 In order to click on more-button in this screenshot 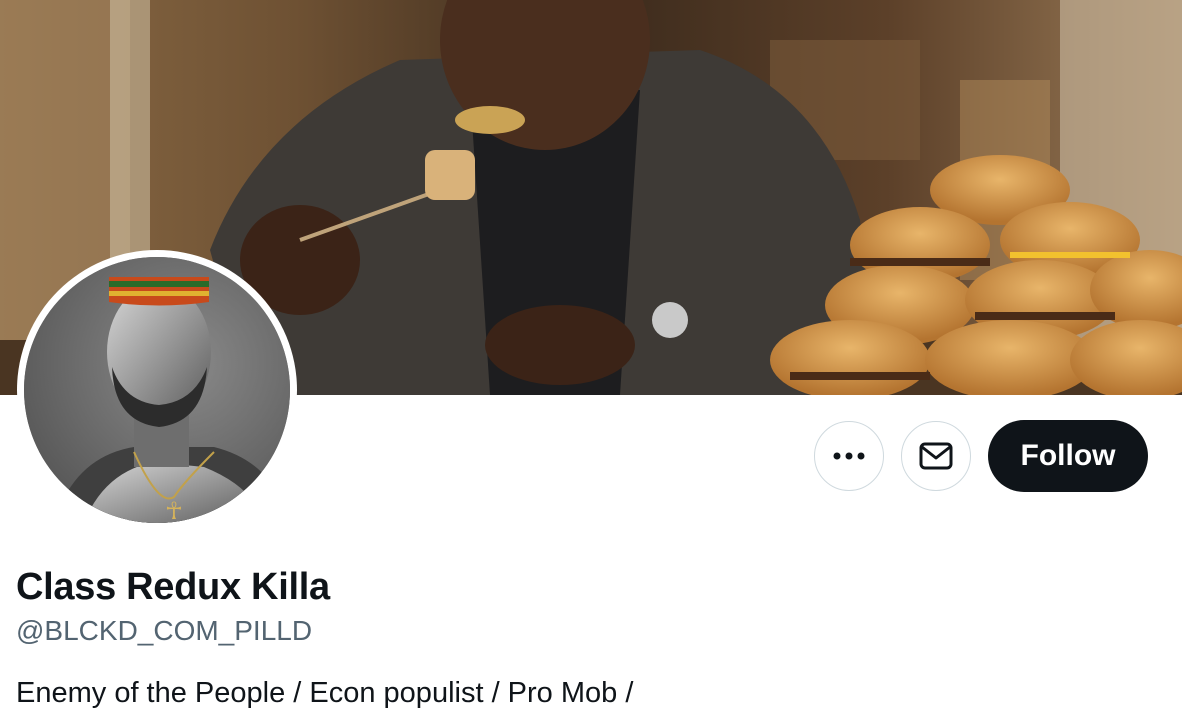, I will do `click(849, 456)`.